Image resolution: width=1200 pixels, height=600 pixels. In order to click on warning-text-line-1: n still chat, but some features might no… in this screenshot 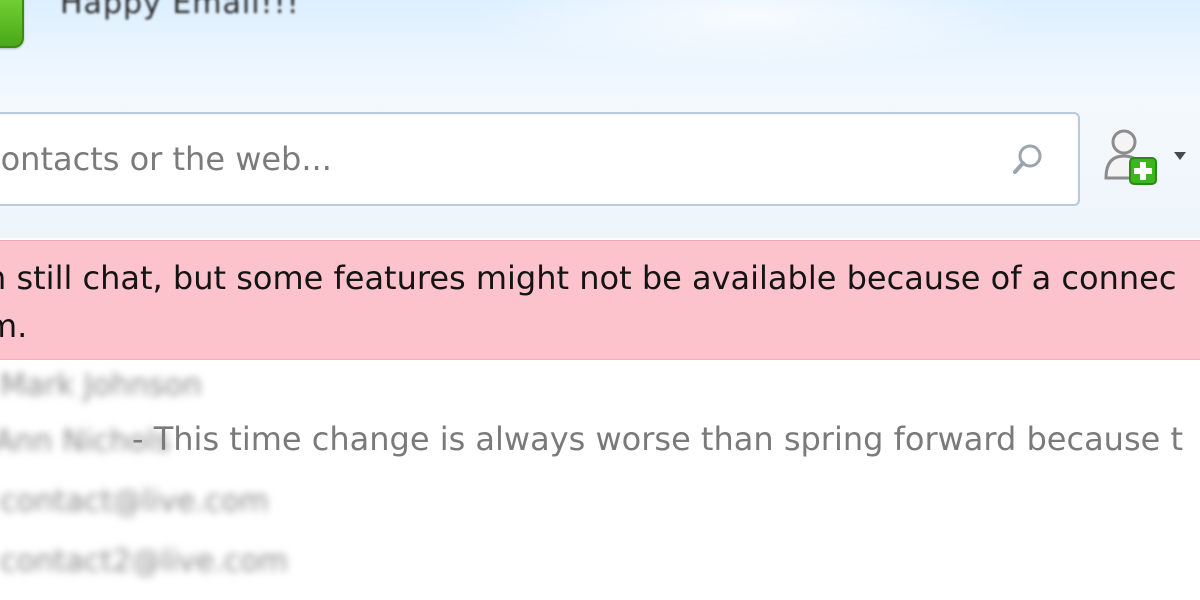, I will do `click(588, 278)`.